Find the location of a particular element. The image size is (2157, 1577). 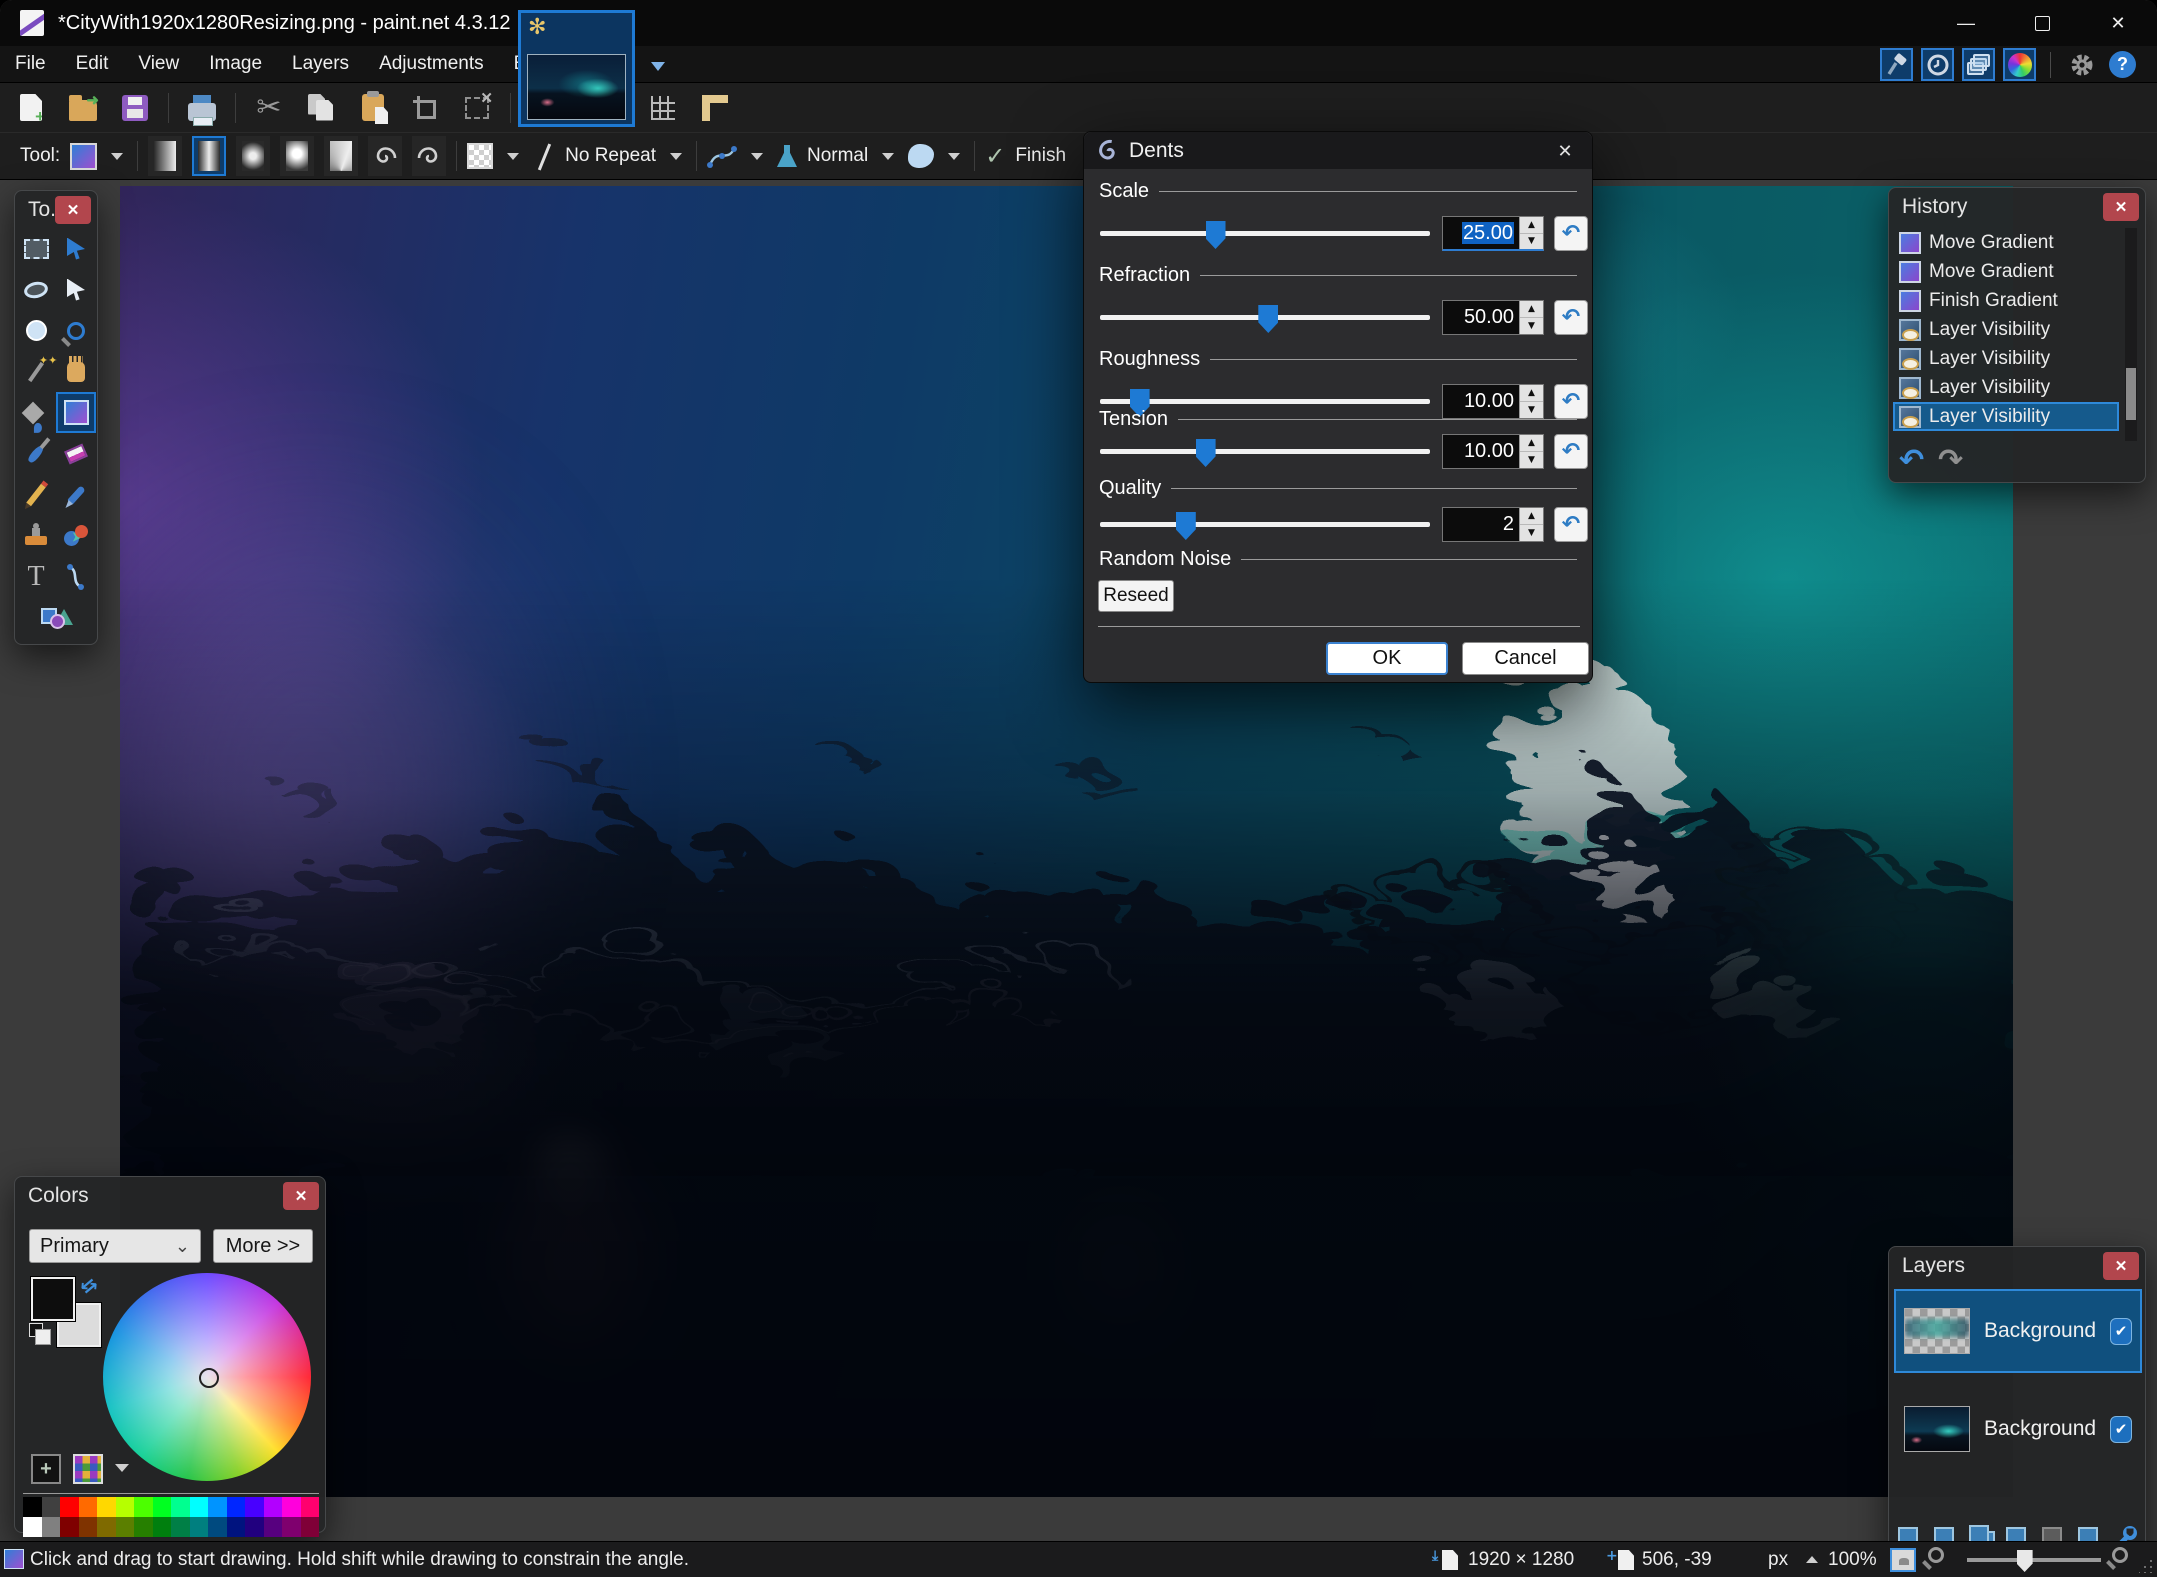

fill-style-dropdown-arrow is located at coordinates (513, 156).